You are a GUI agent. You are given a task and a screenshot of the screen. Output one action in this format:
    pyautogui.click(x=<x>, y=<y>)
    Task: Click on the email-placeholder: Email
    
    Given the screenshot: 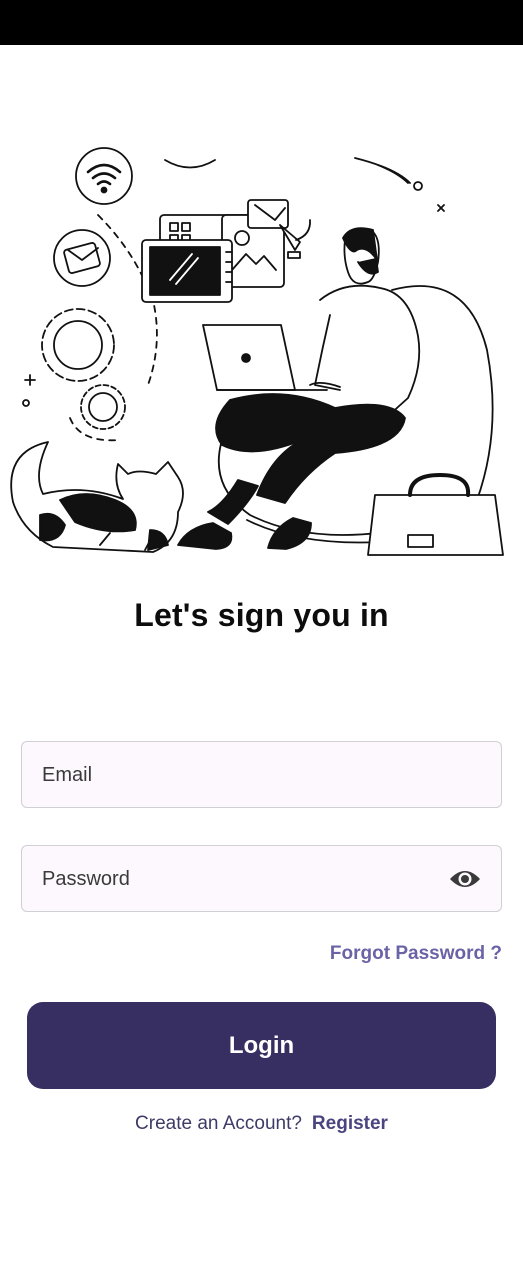 What is the action you would take?
    pyautogui.click(x=67, y=775)
    